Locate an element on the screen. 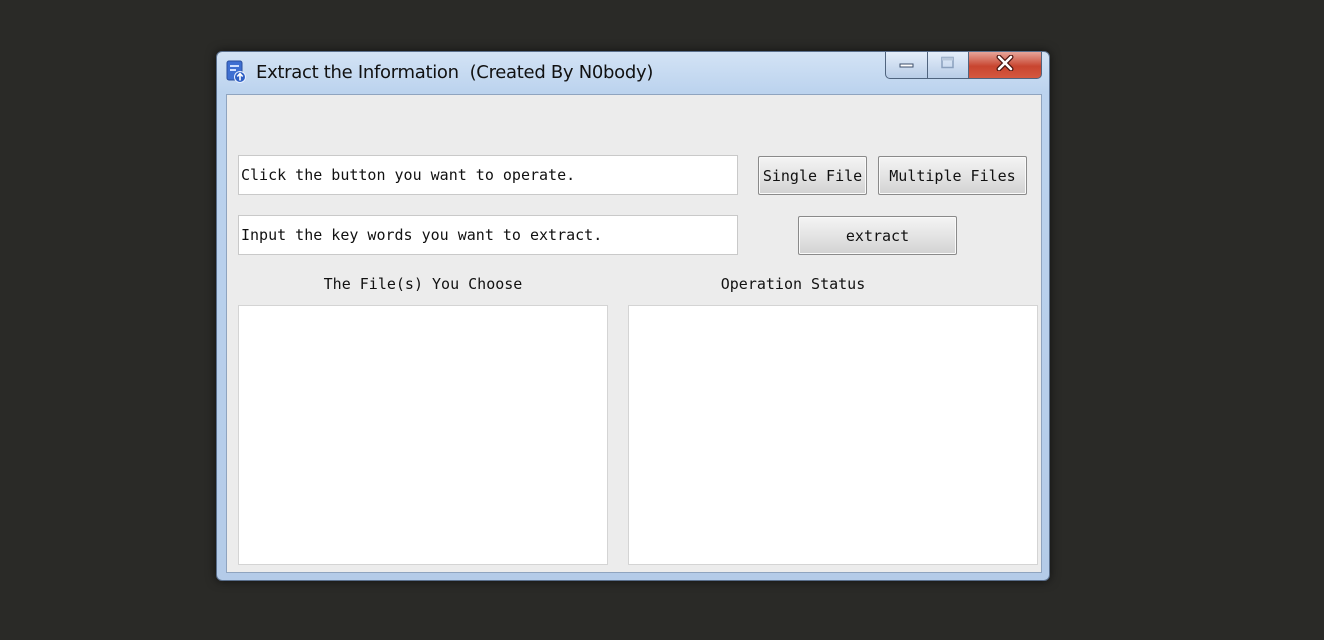  minimize-button is located at coordinates (906, 65).